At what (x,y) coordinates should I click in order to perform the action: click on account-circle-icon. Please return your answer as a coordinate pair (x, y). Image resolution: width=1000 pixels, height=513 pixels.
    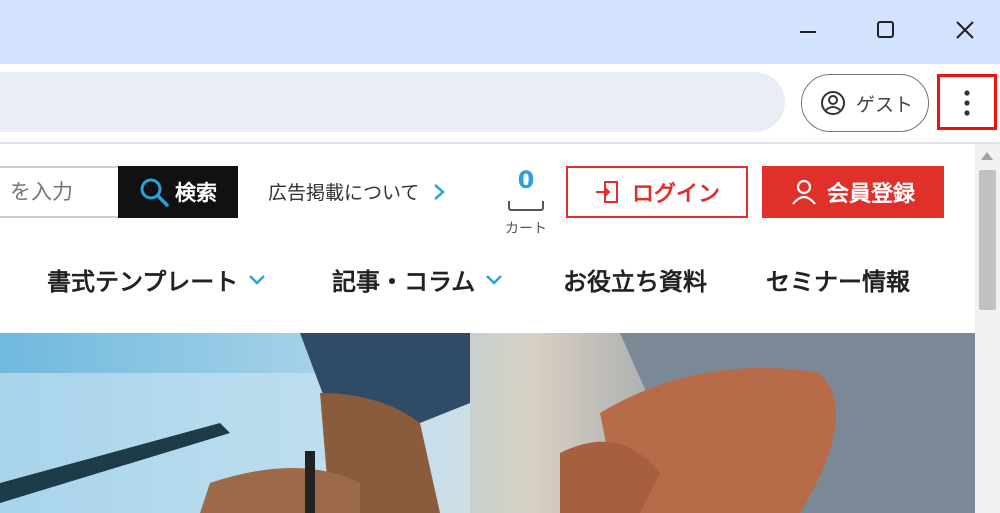
    Looking at the image, I should click on (833, 103).